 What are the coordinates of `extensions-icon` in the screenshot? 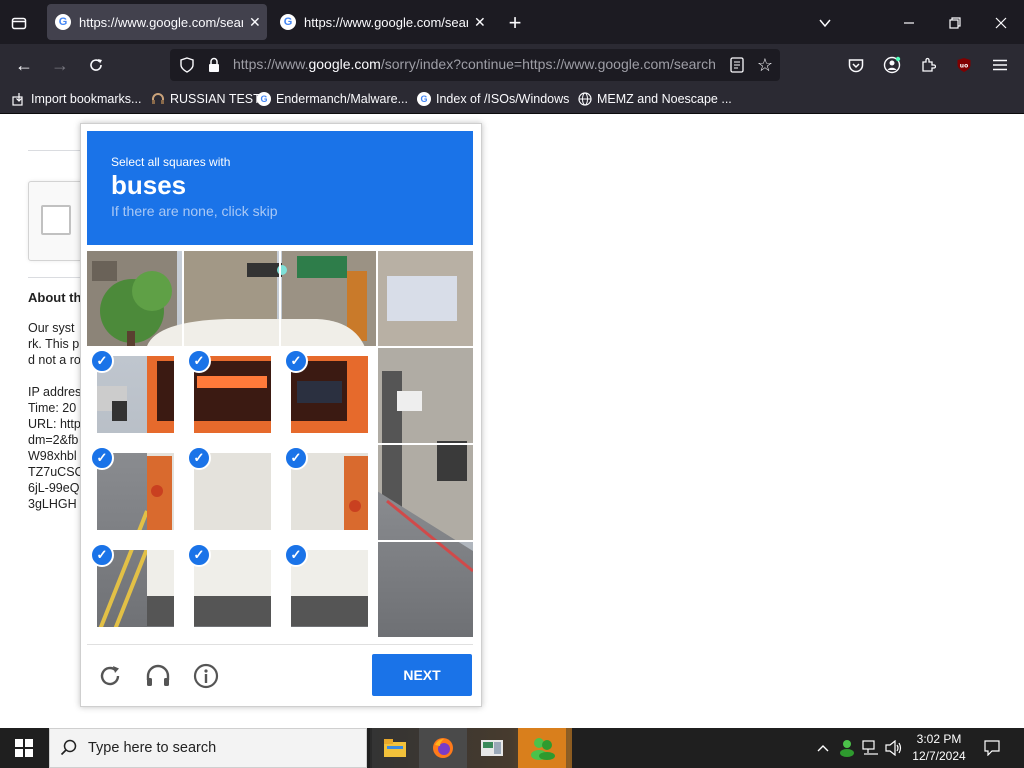 It's located at (928, 65).